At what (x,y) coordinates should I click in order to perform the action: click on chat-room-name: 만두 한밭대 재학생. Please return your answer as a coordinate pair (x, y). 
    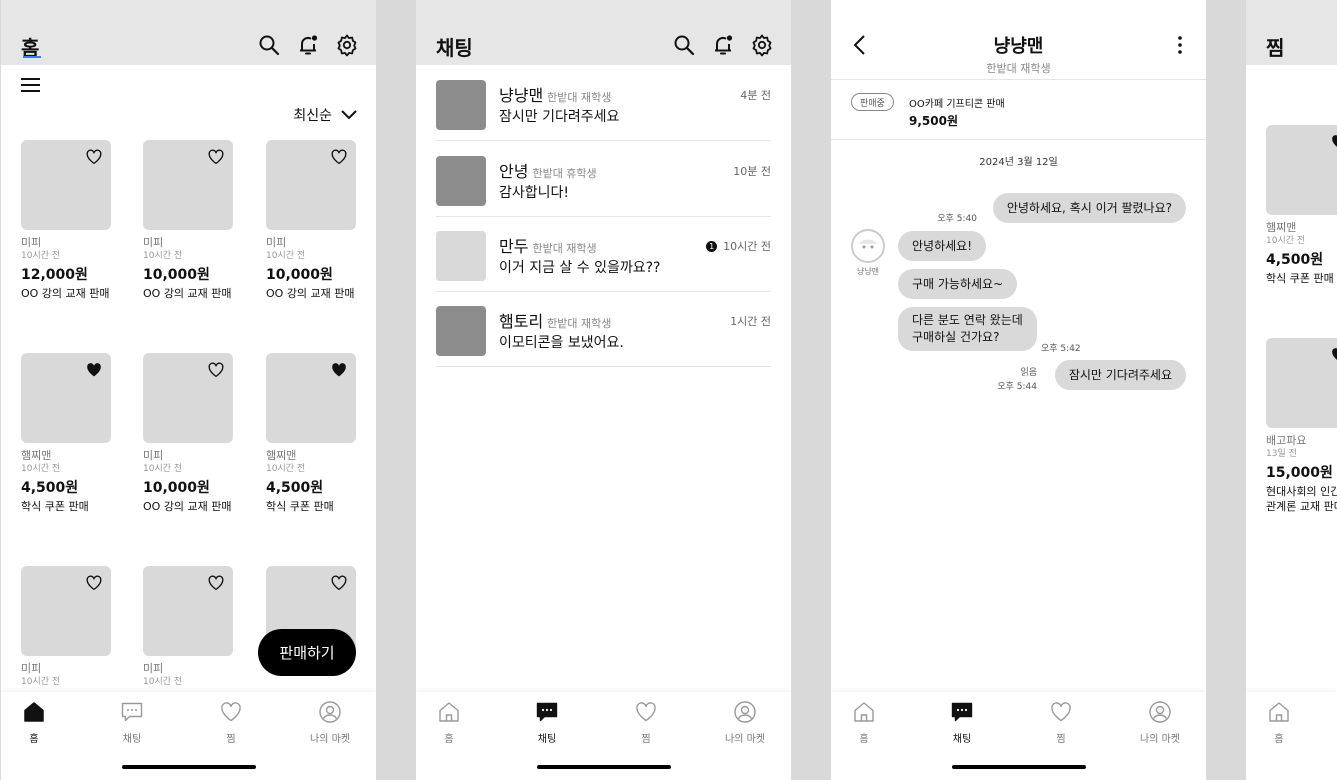
    Looking at the image, I should click on (548, 245).